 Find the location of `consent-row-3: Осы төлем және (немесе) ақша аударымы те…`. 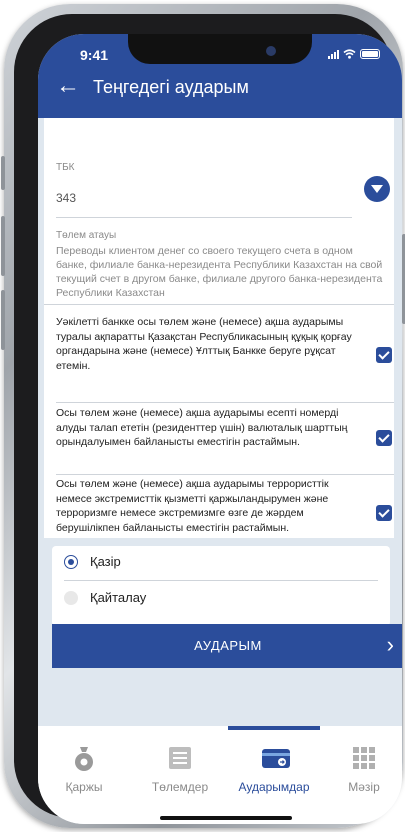

consent-row-3: Осы төлем және (немесе) ақша аударымы те… is located at coordinates (224, 506).